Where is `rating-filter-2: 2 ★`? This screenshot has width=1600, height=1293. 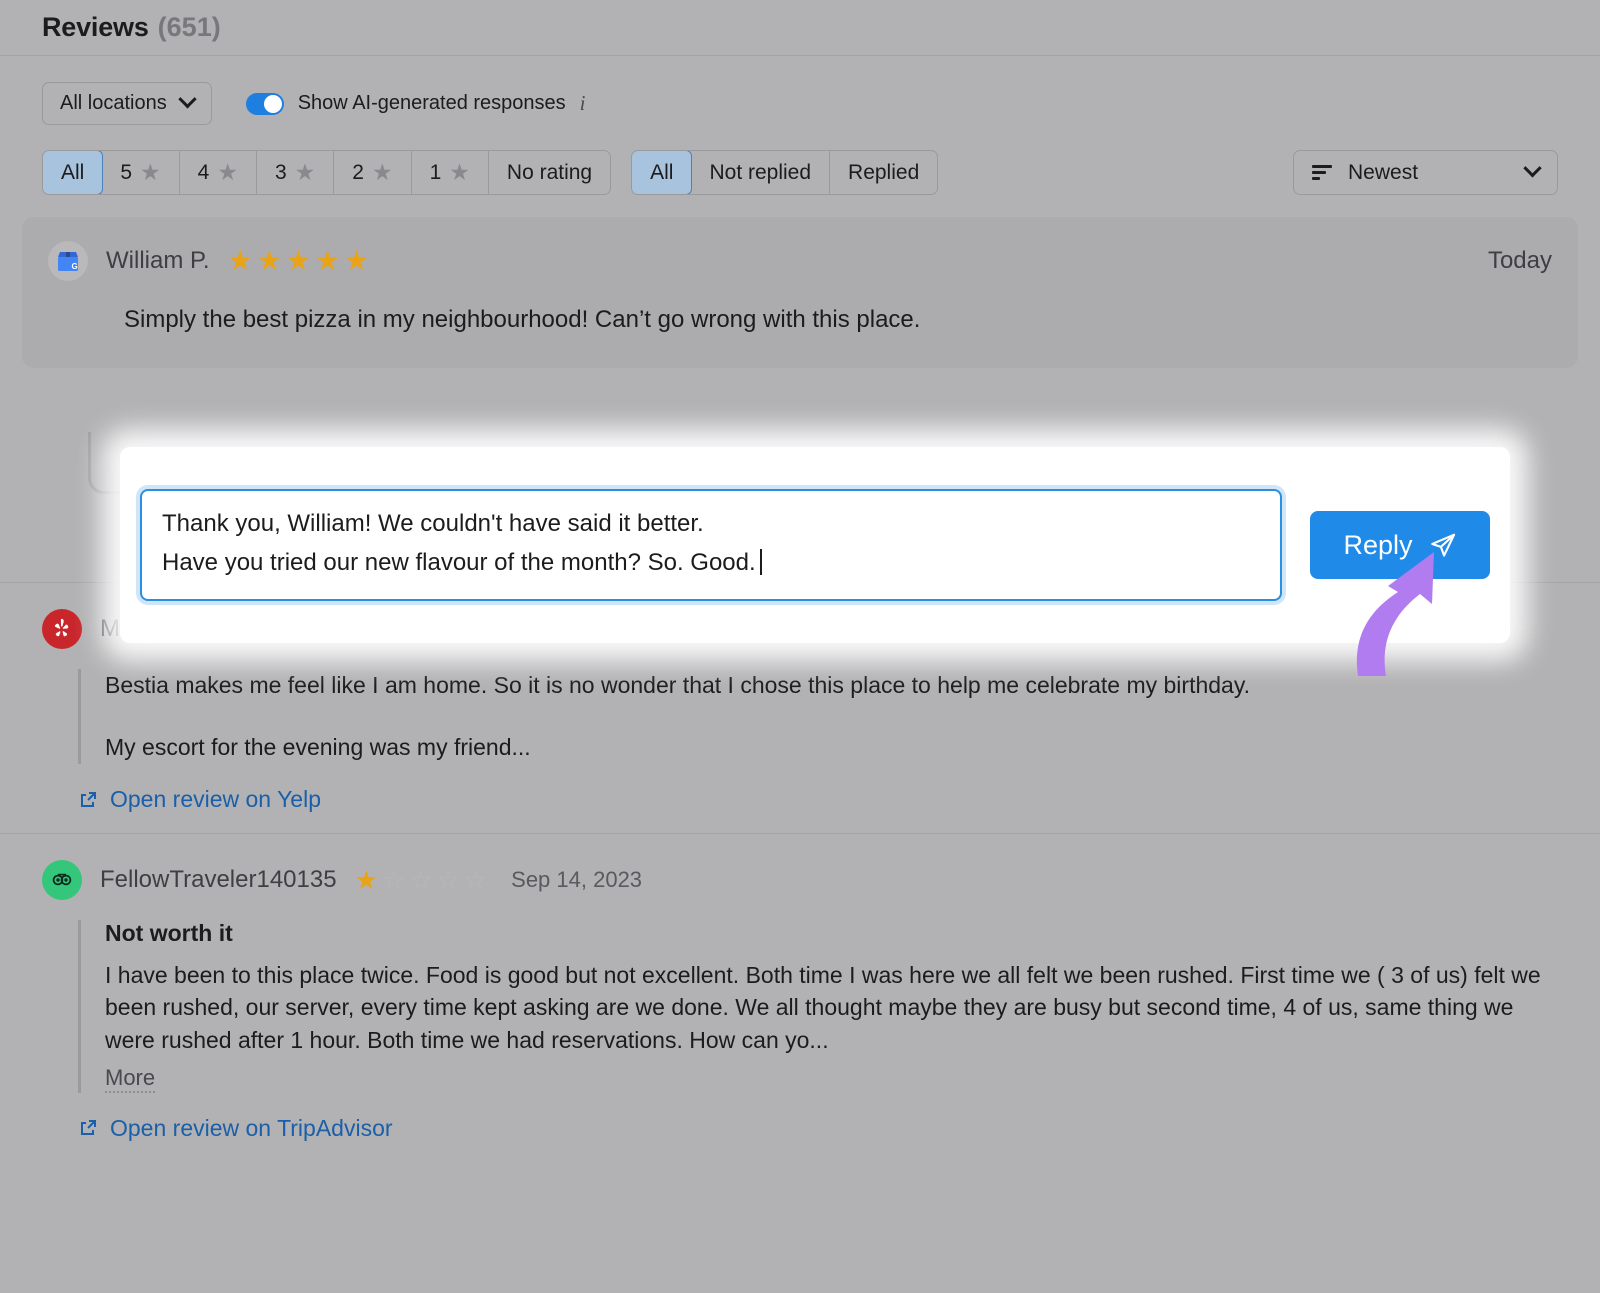
rating-filter-2: 2 ★ is located at coordinates (373, 172).